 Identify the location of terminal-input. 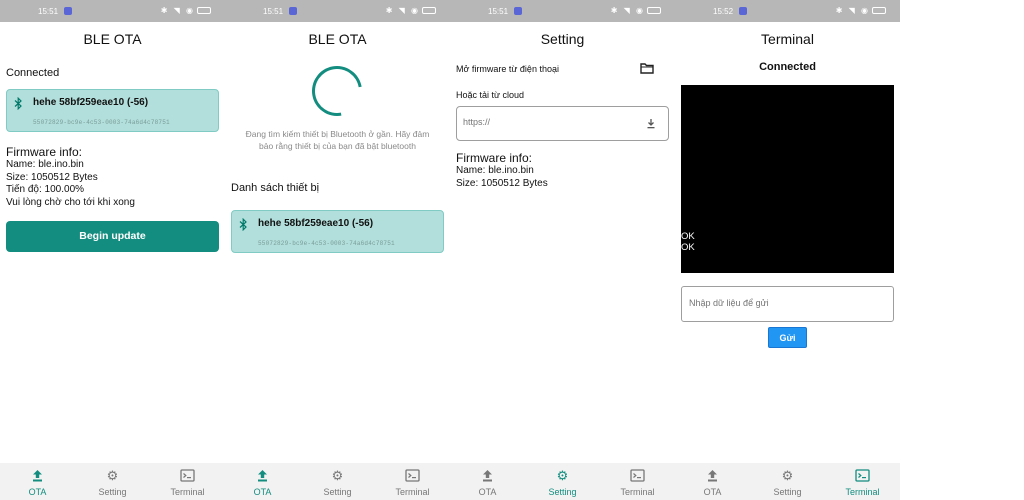
(786, 303).